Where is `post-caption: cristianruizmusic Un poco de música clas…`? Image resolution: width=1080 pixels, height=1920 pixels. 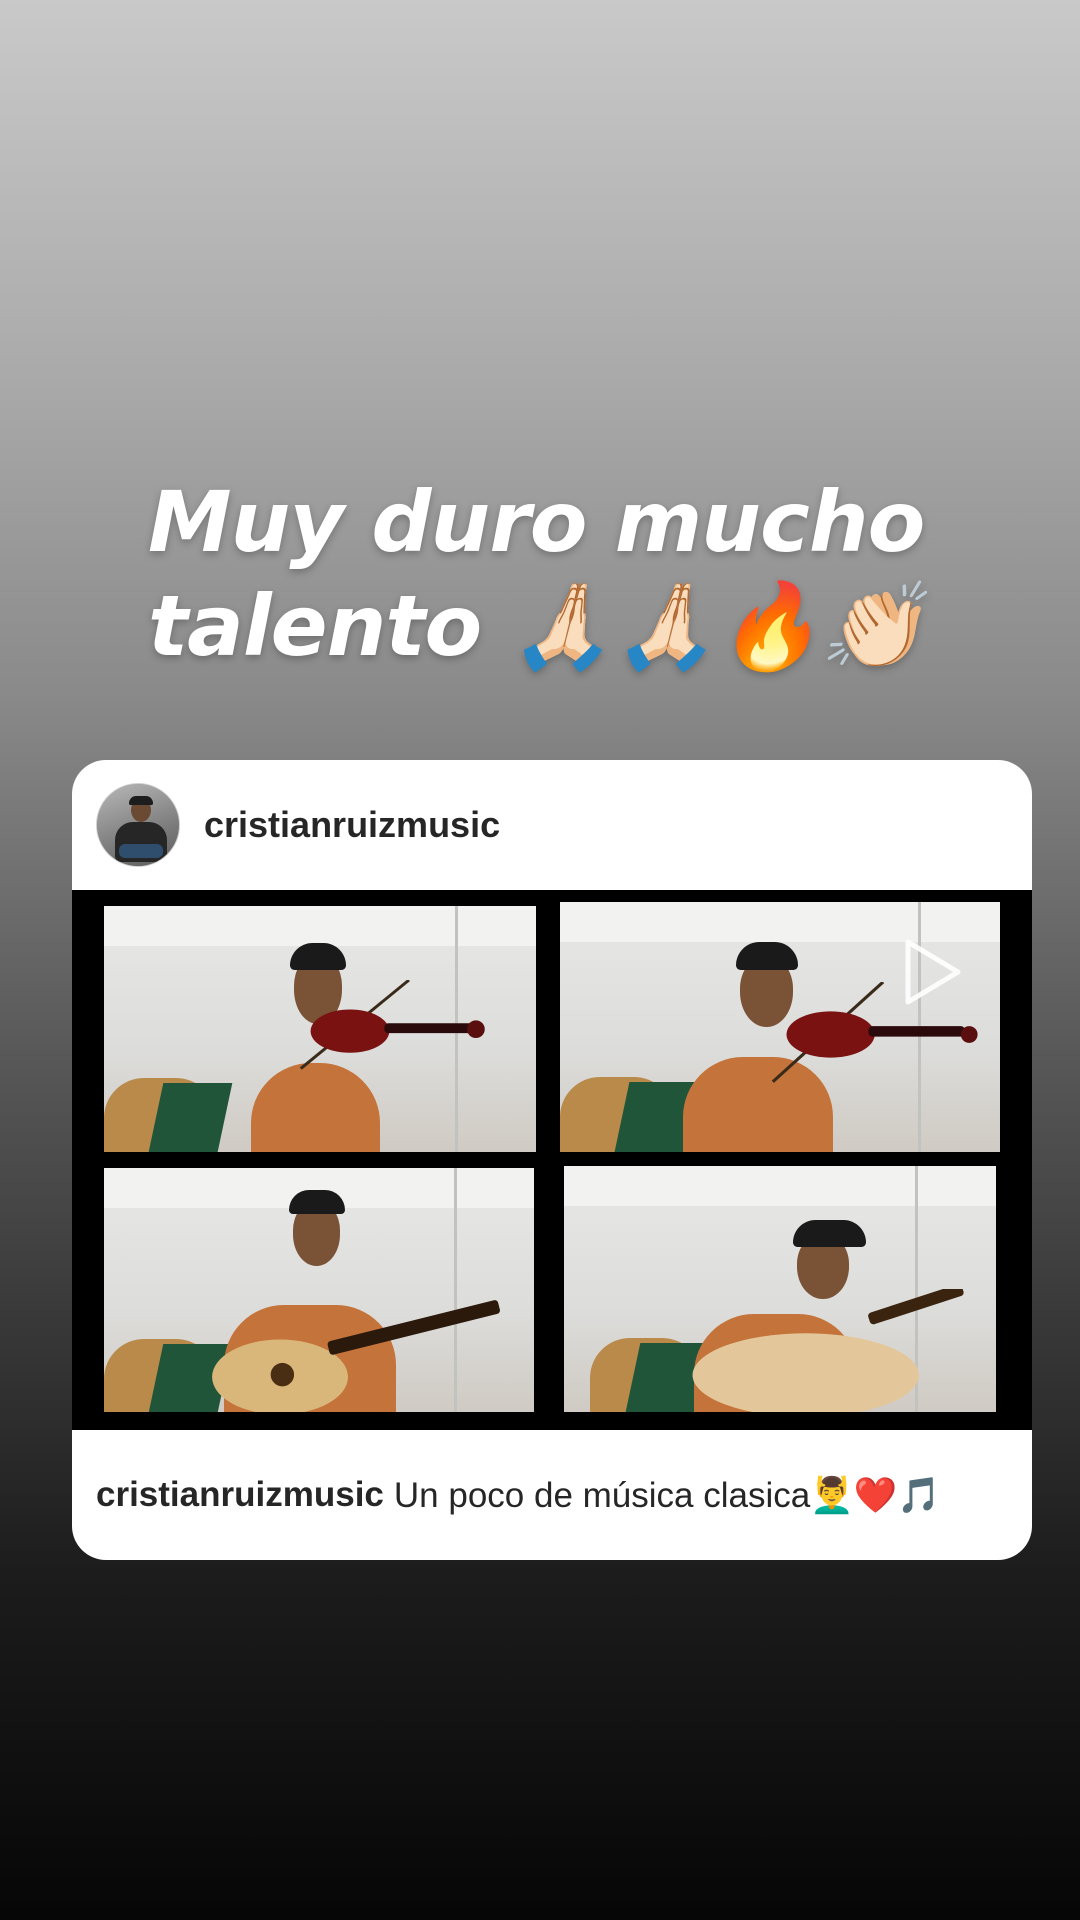 post-caption: cristianruizmusic Un poco de música clas… is located at coordinates (552, 1495).